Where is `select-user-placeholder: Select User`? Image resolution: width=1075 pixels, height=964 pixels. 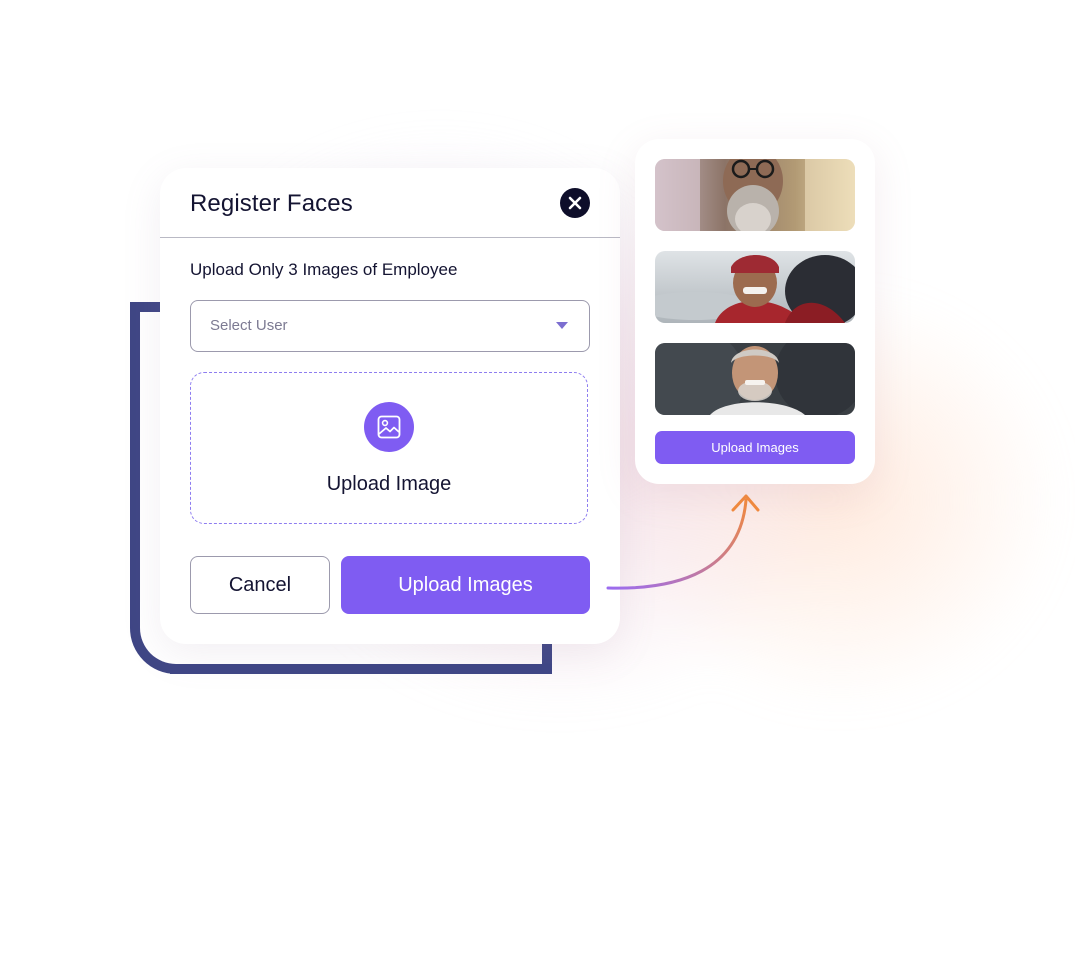 select-user-placeholder: Select User is located at coordinates (249, 325).